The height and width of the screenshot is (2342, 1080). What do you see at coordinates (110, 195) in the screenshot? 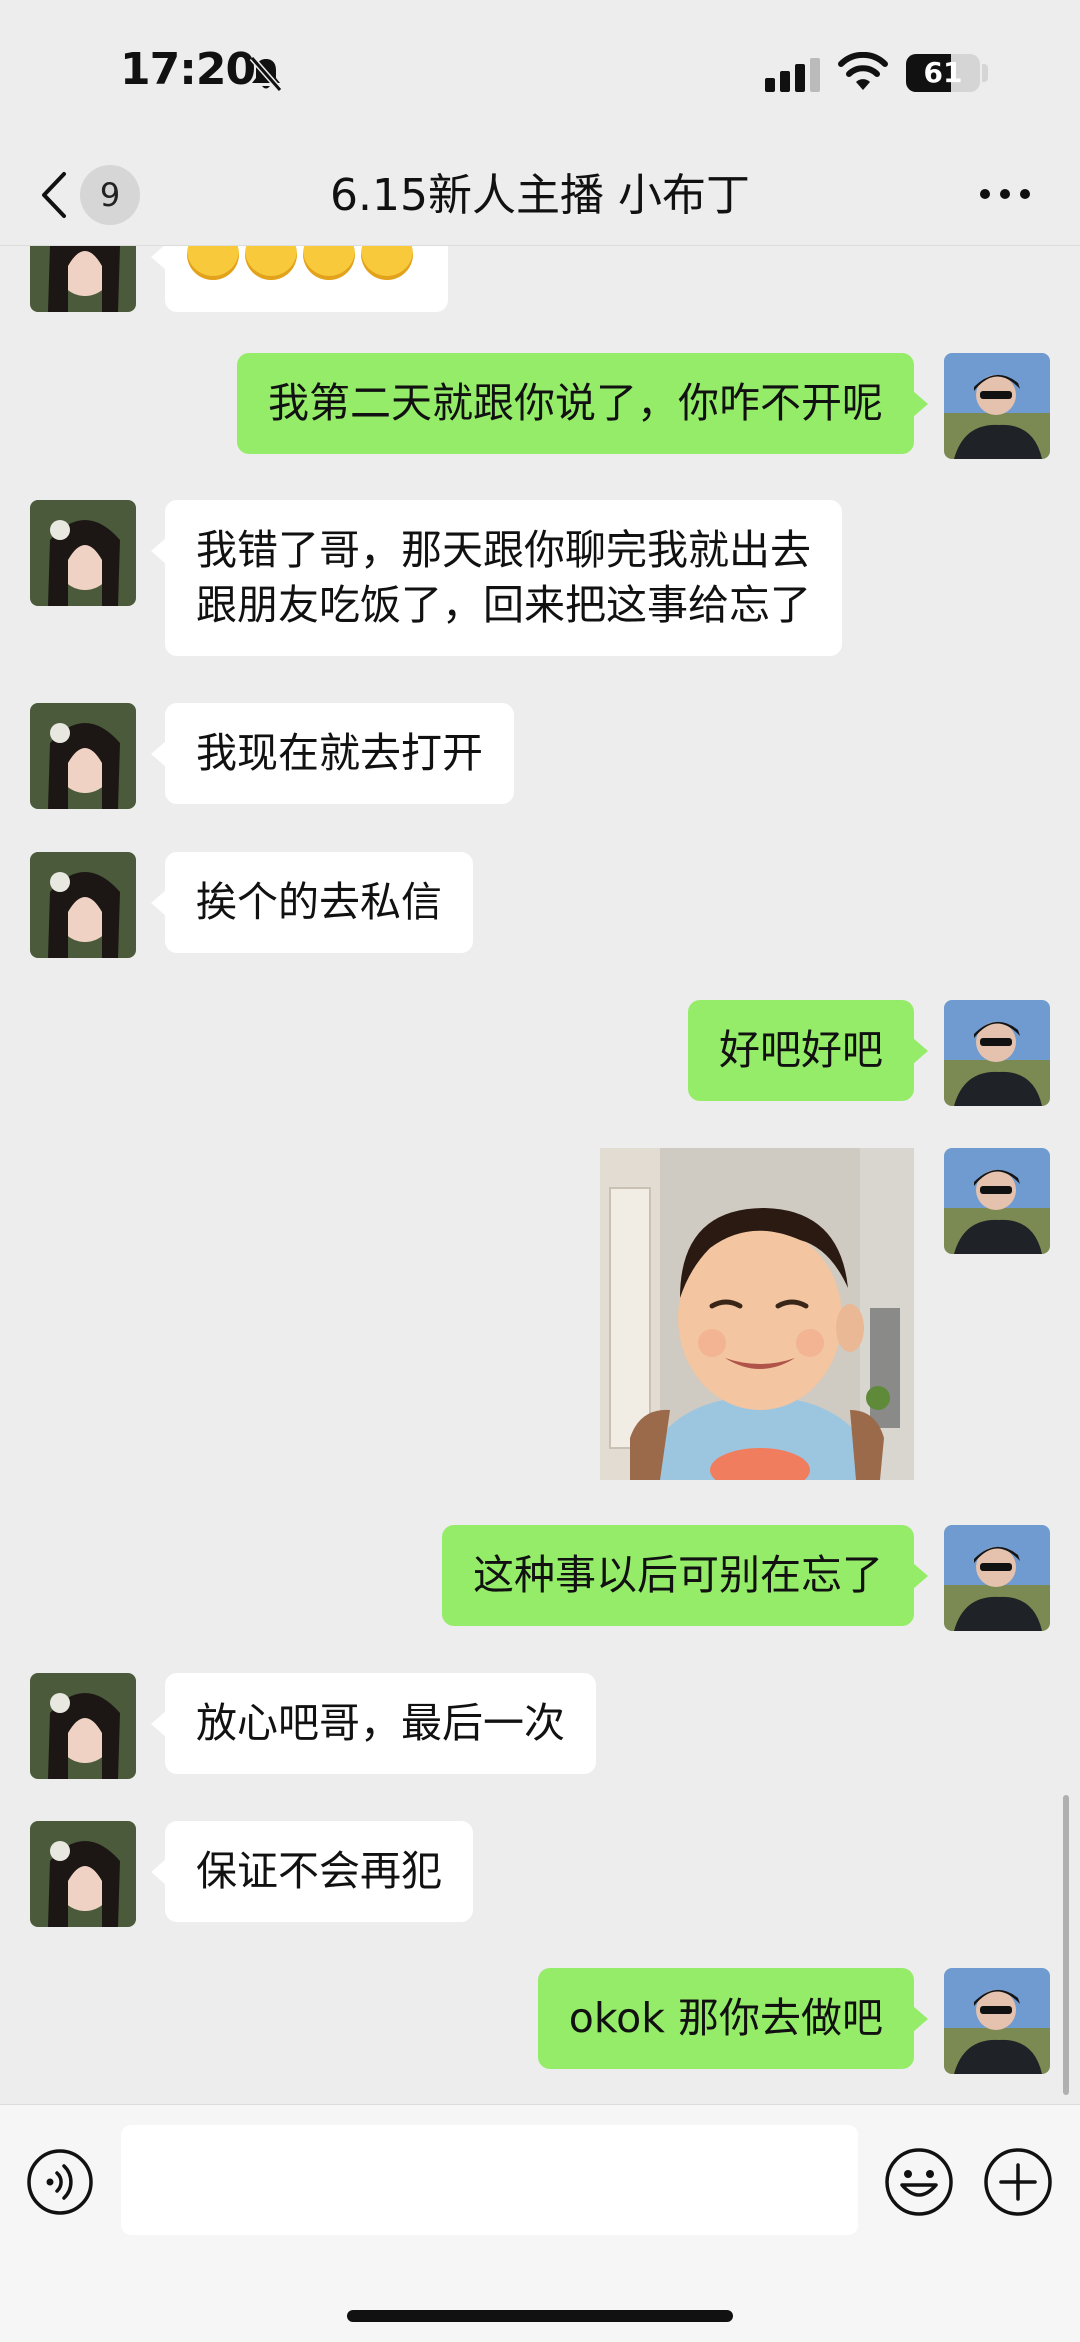
I see `unread-count-badge: 9` at bounding box center [110, 195].